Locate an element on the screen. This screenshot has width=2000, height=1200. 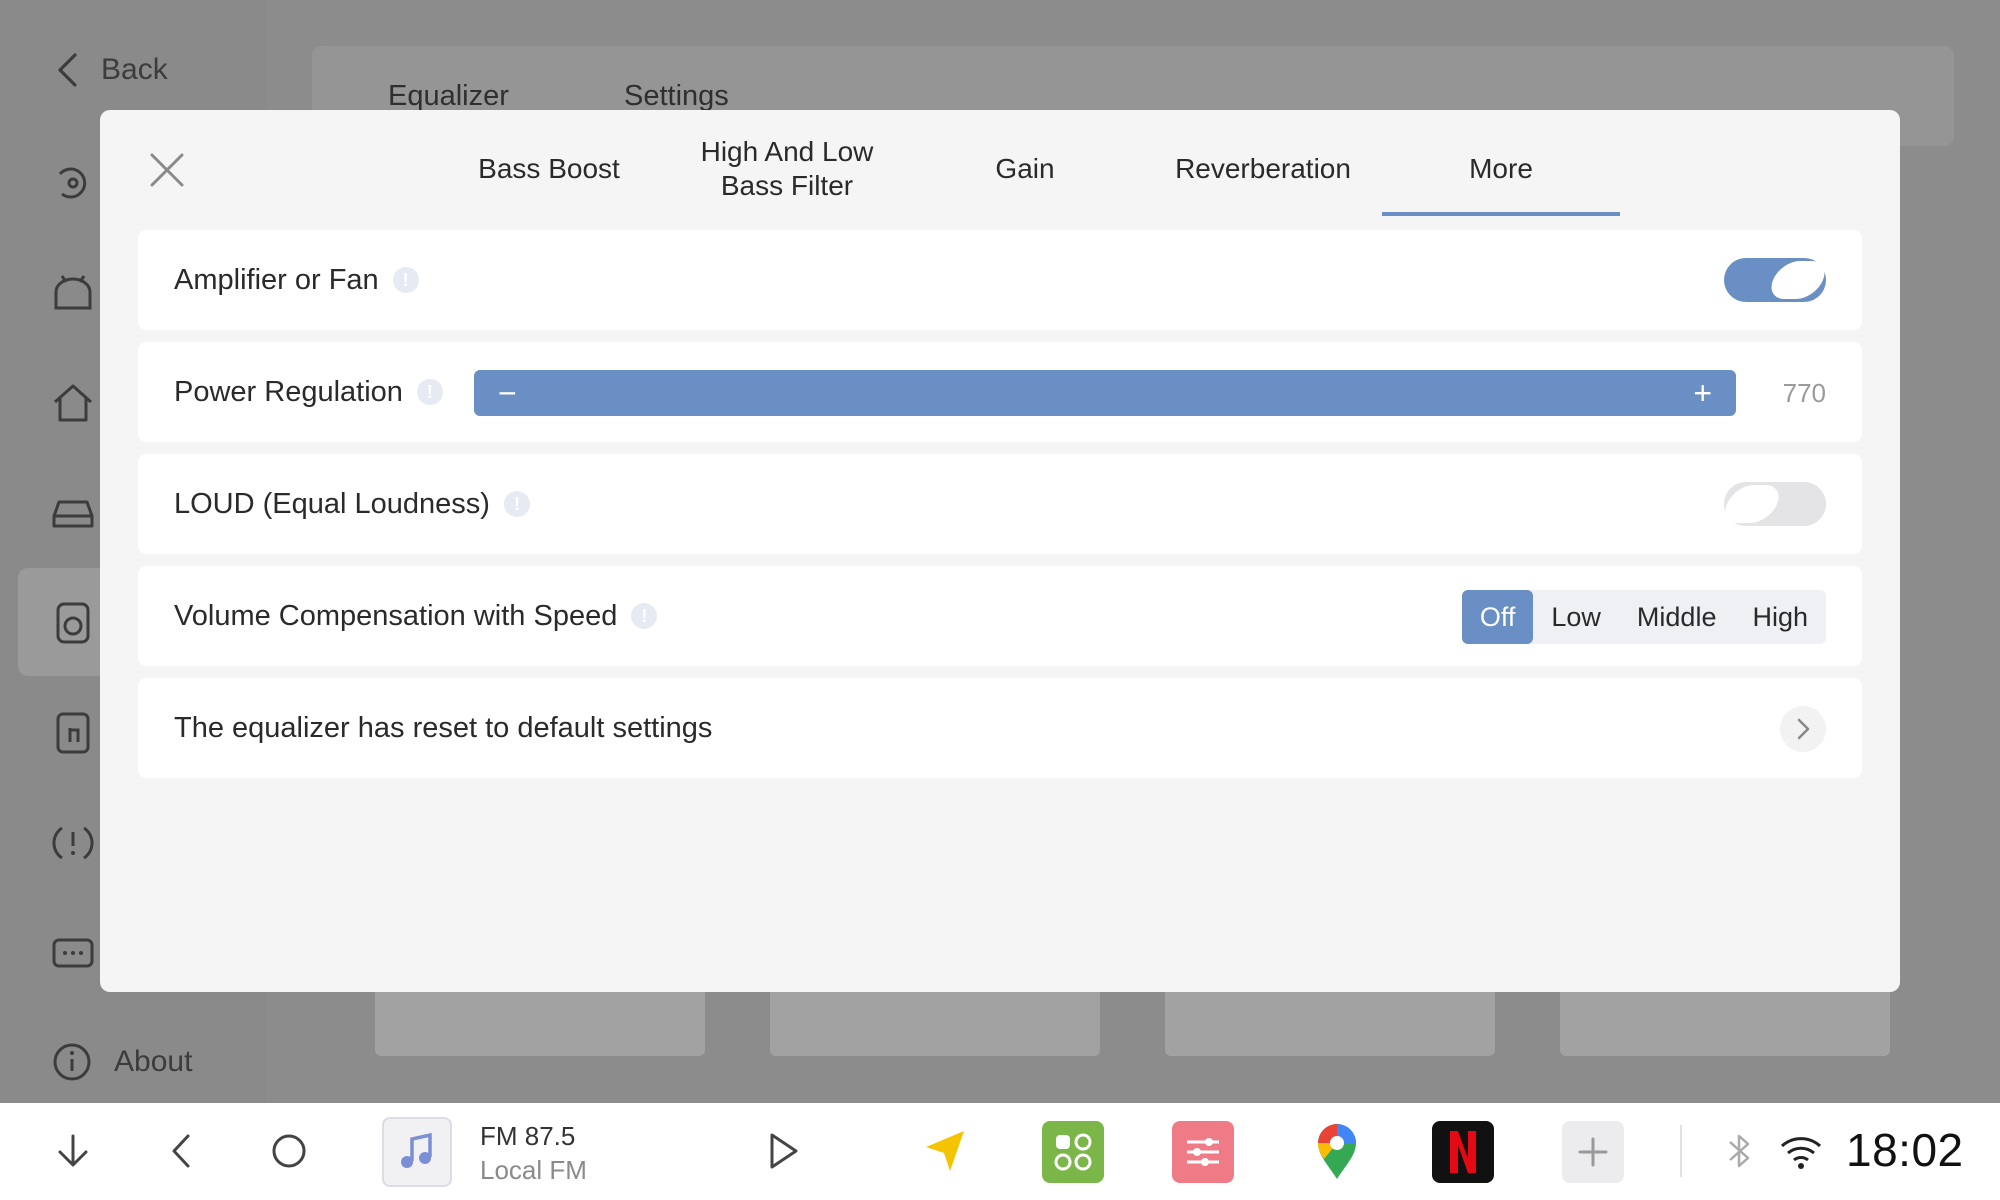
tab-label: Bass Boost is located at coordinates (549, 168).